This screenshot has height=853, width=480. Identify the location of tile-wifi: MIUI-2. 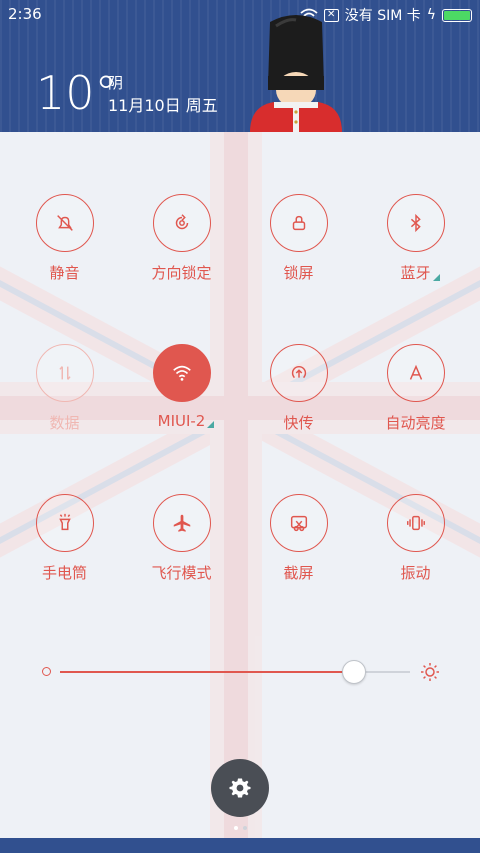
(181, 387).